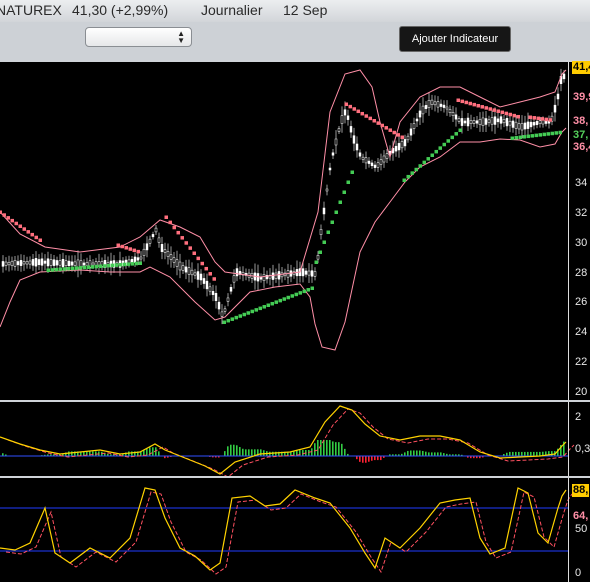  Describe the element at coordinates (455, 39) in the screenshot. I see `add-indicator-button: Ajouter Indicateur` at that location.